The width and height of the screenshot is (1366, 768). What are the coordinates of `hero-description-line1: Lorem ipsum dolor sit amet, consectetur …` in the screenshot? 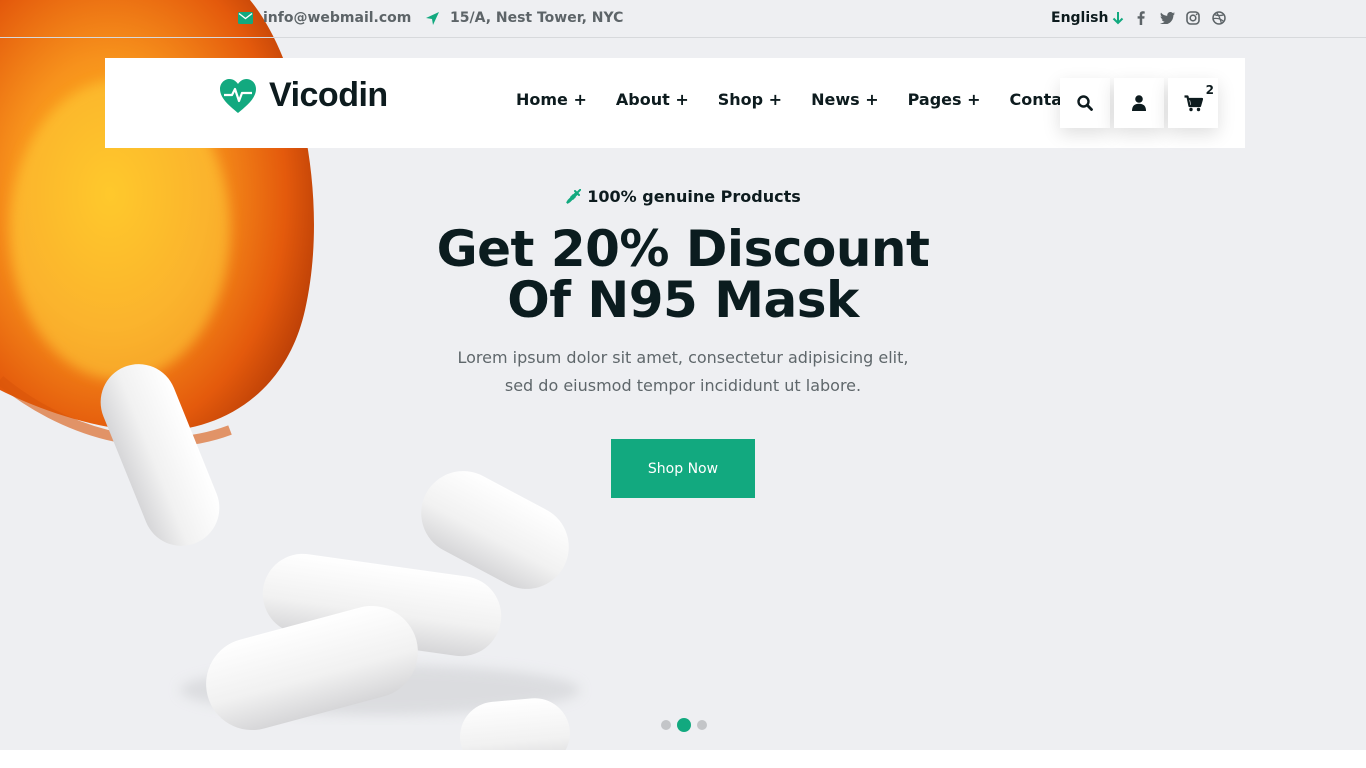 It's located at (683, 357).